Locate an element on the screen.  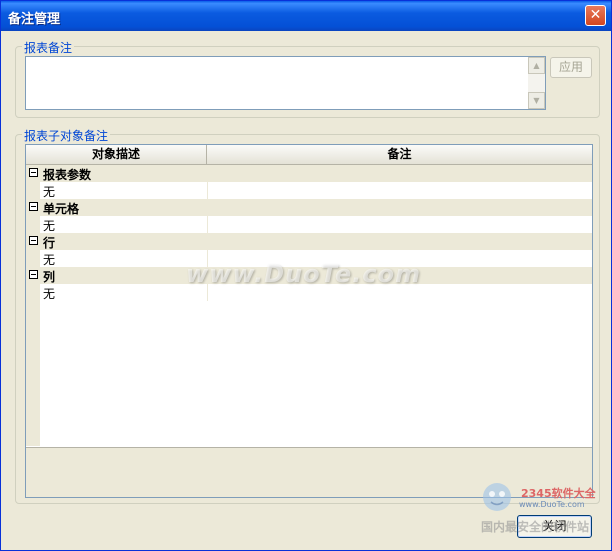
window-title: 备注管理 is located at coordinates (34, 19).